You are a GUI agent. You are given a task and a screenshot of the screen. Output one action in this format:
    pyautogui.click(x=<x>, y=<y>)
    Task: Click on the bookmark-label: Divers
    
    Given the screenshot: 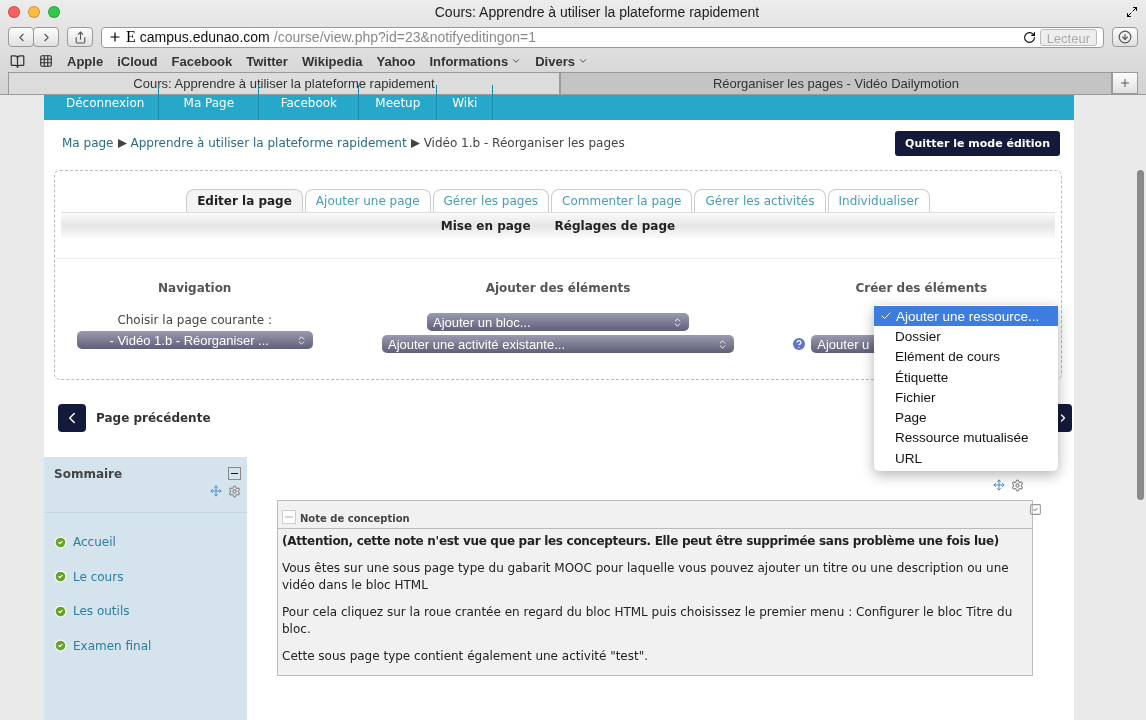 What is the action you would take?
    pyautogui.click(x=555, y=61)
    